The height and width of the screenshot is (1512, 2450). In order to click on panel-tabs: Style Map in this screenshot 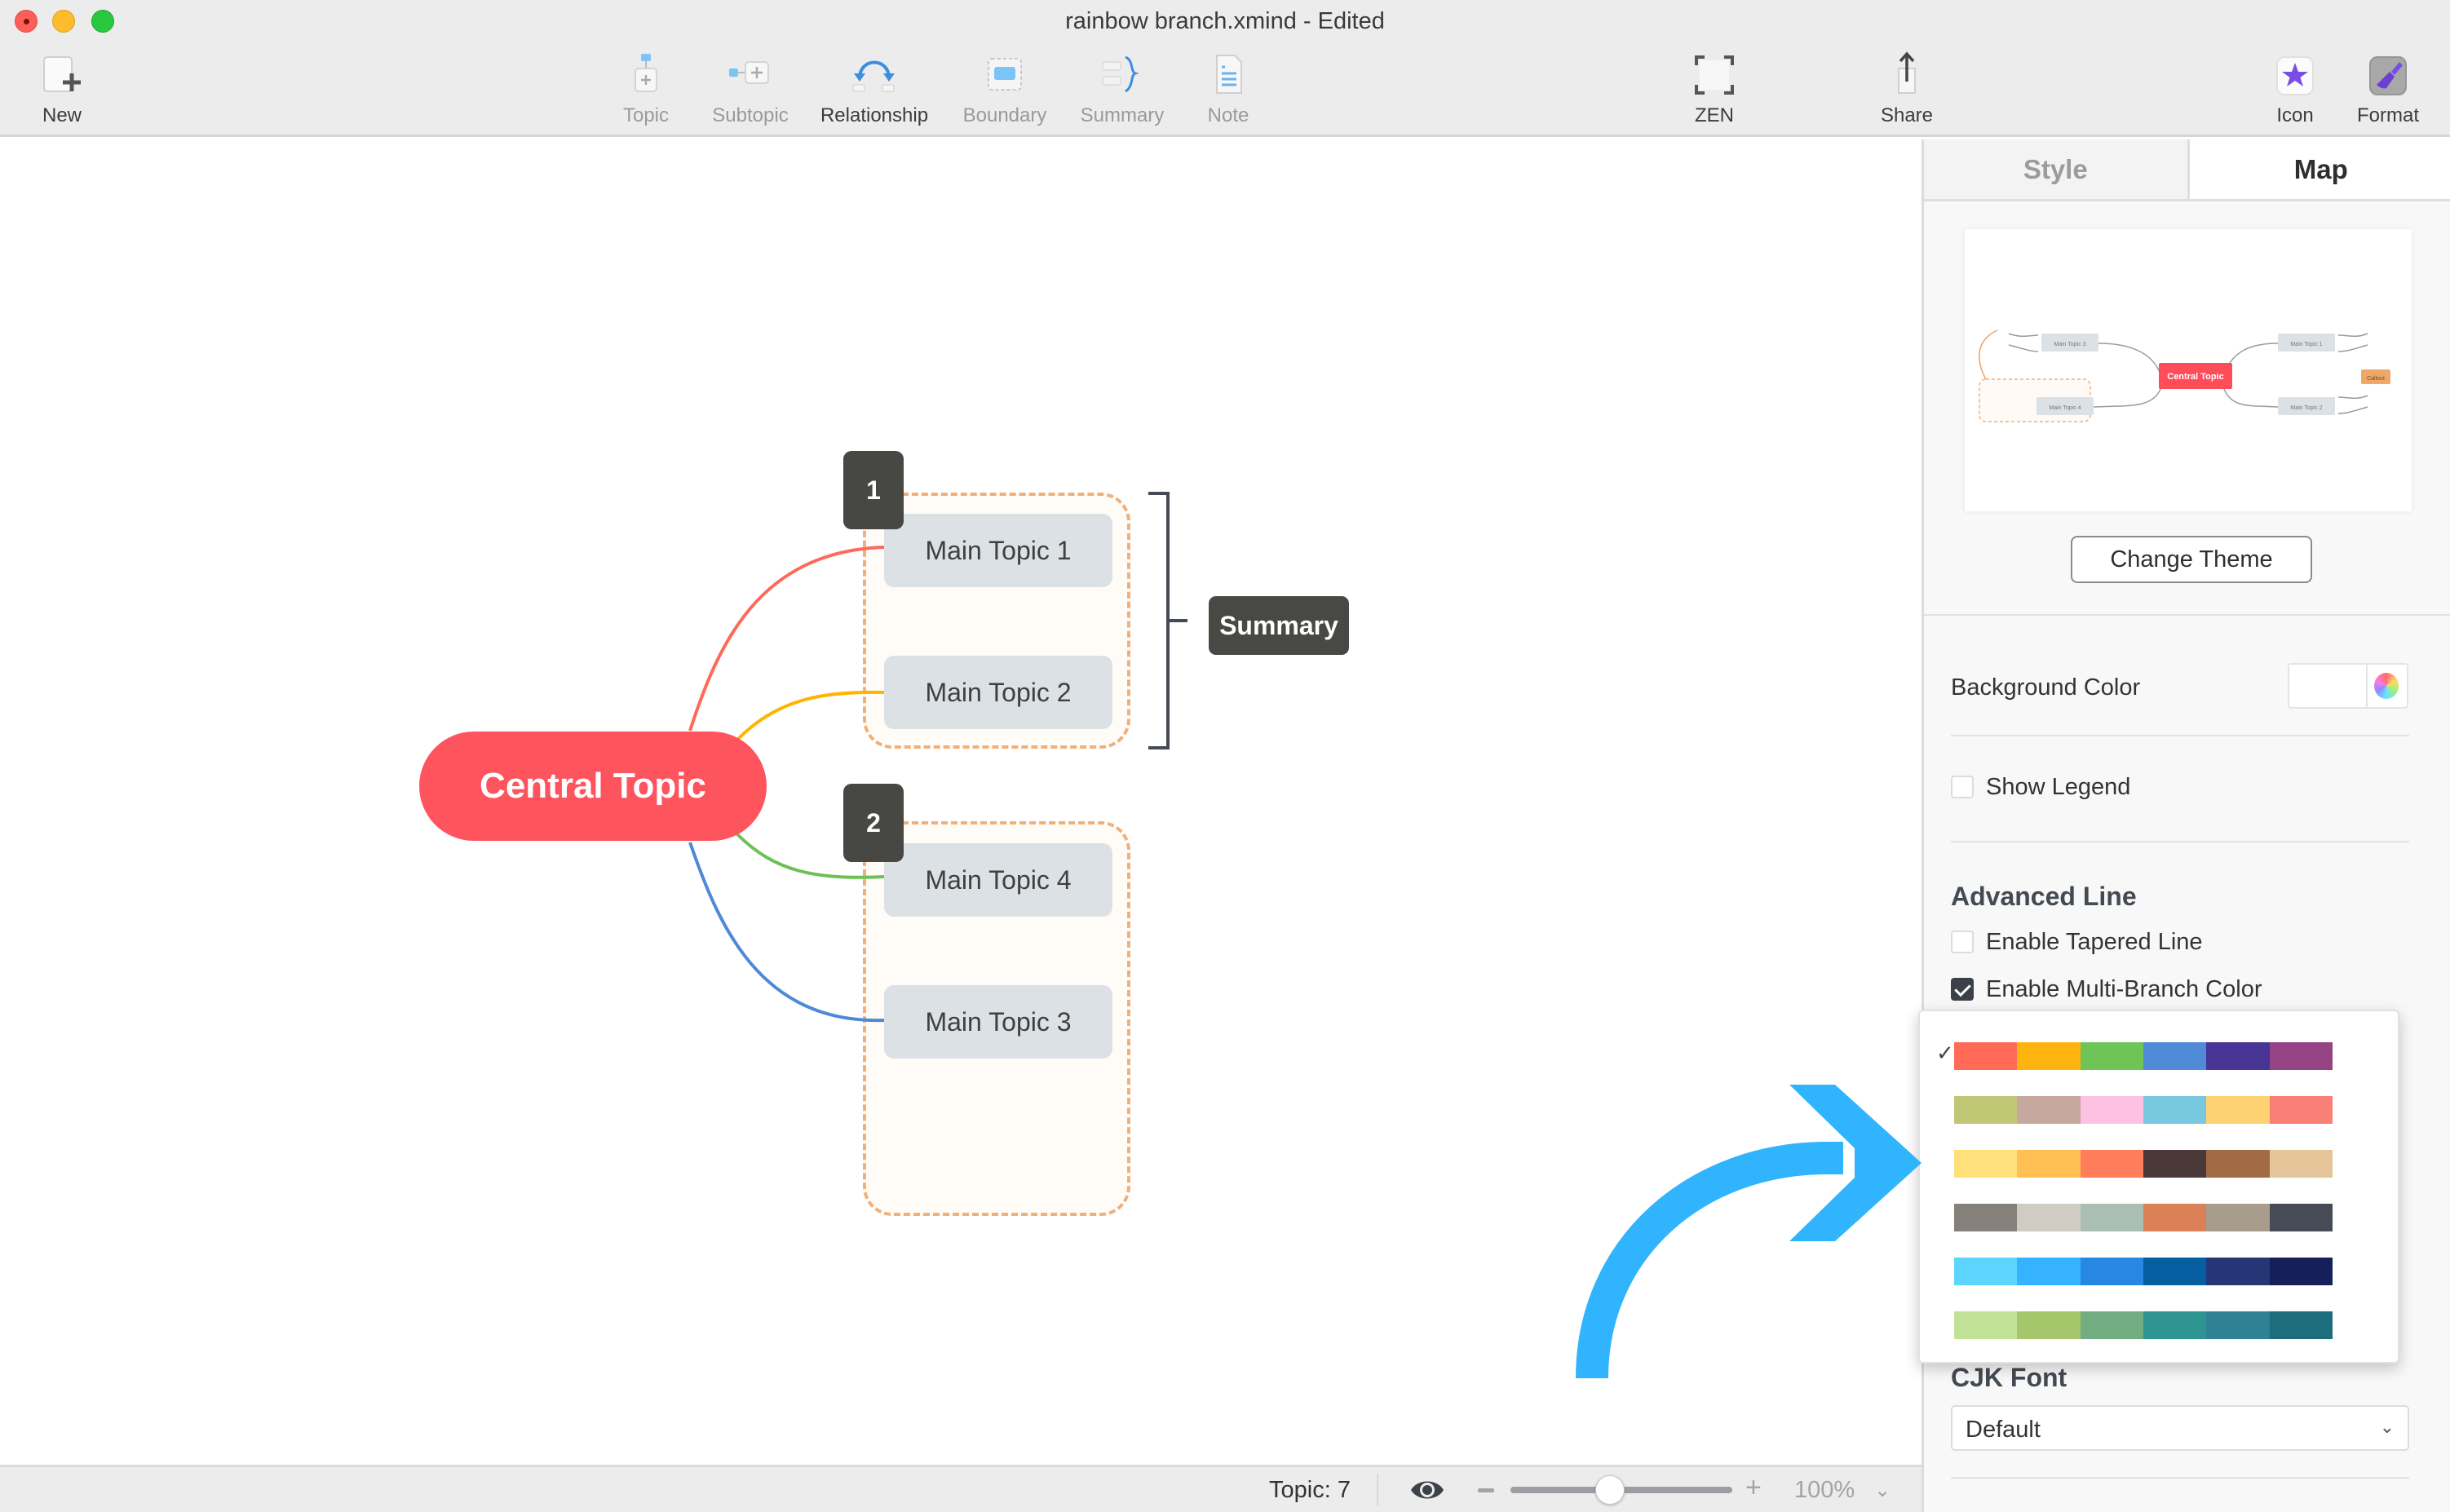, I will do `click(2187, 170)`.